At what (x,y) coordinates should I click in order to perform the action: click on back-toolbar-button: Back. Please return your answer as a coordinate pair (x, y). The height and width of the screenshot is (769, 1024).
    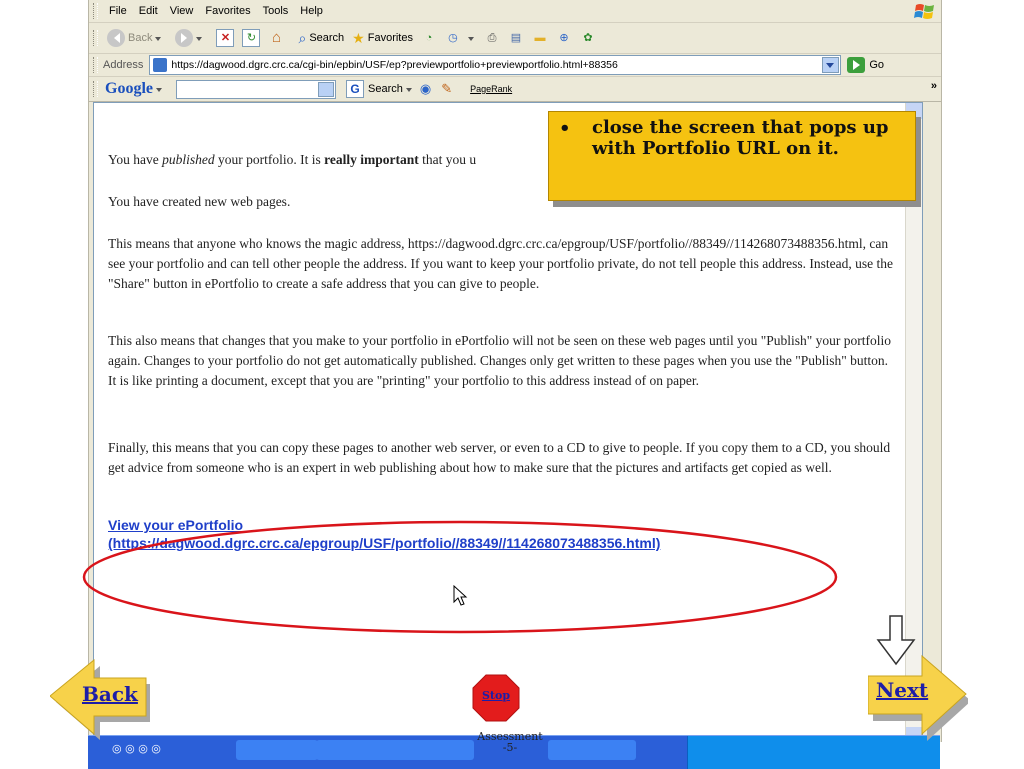
    Looking at the image, I should click on (137, 38).